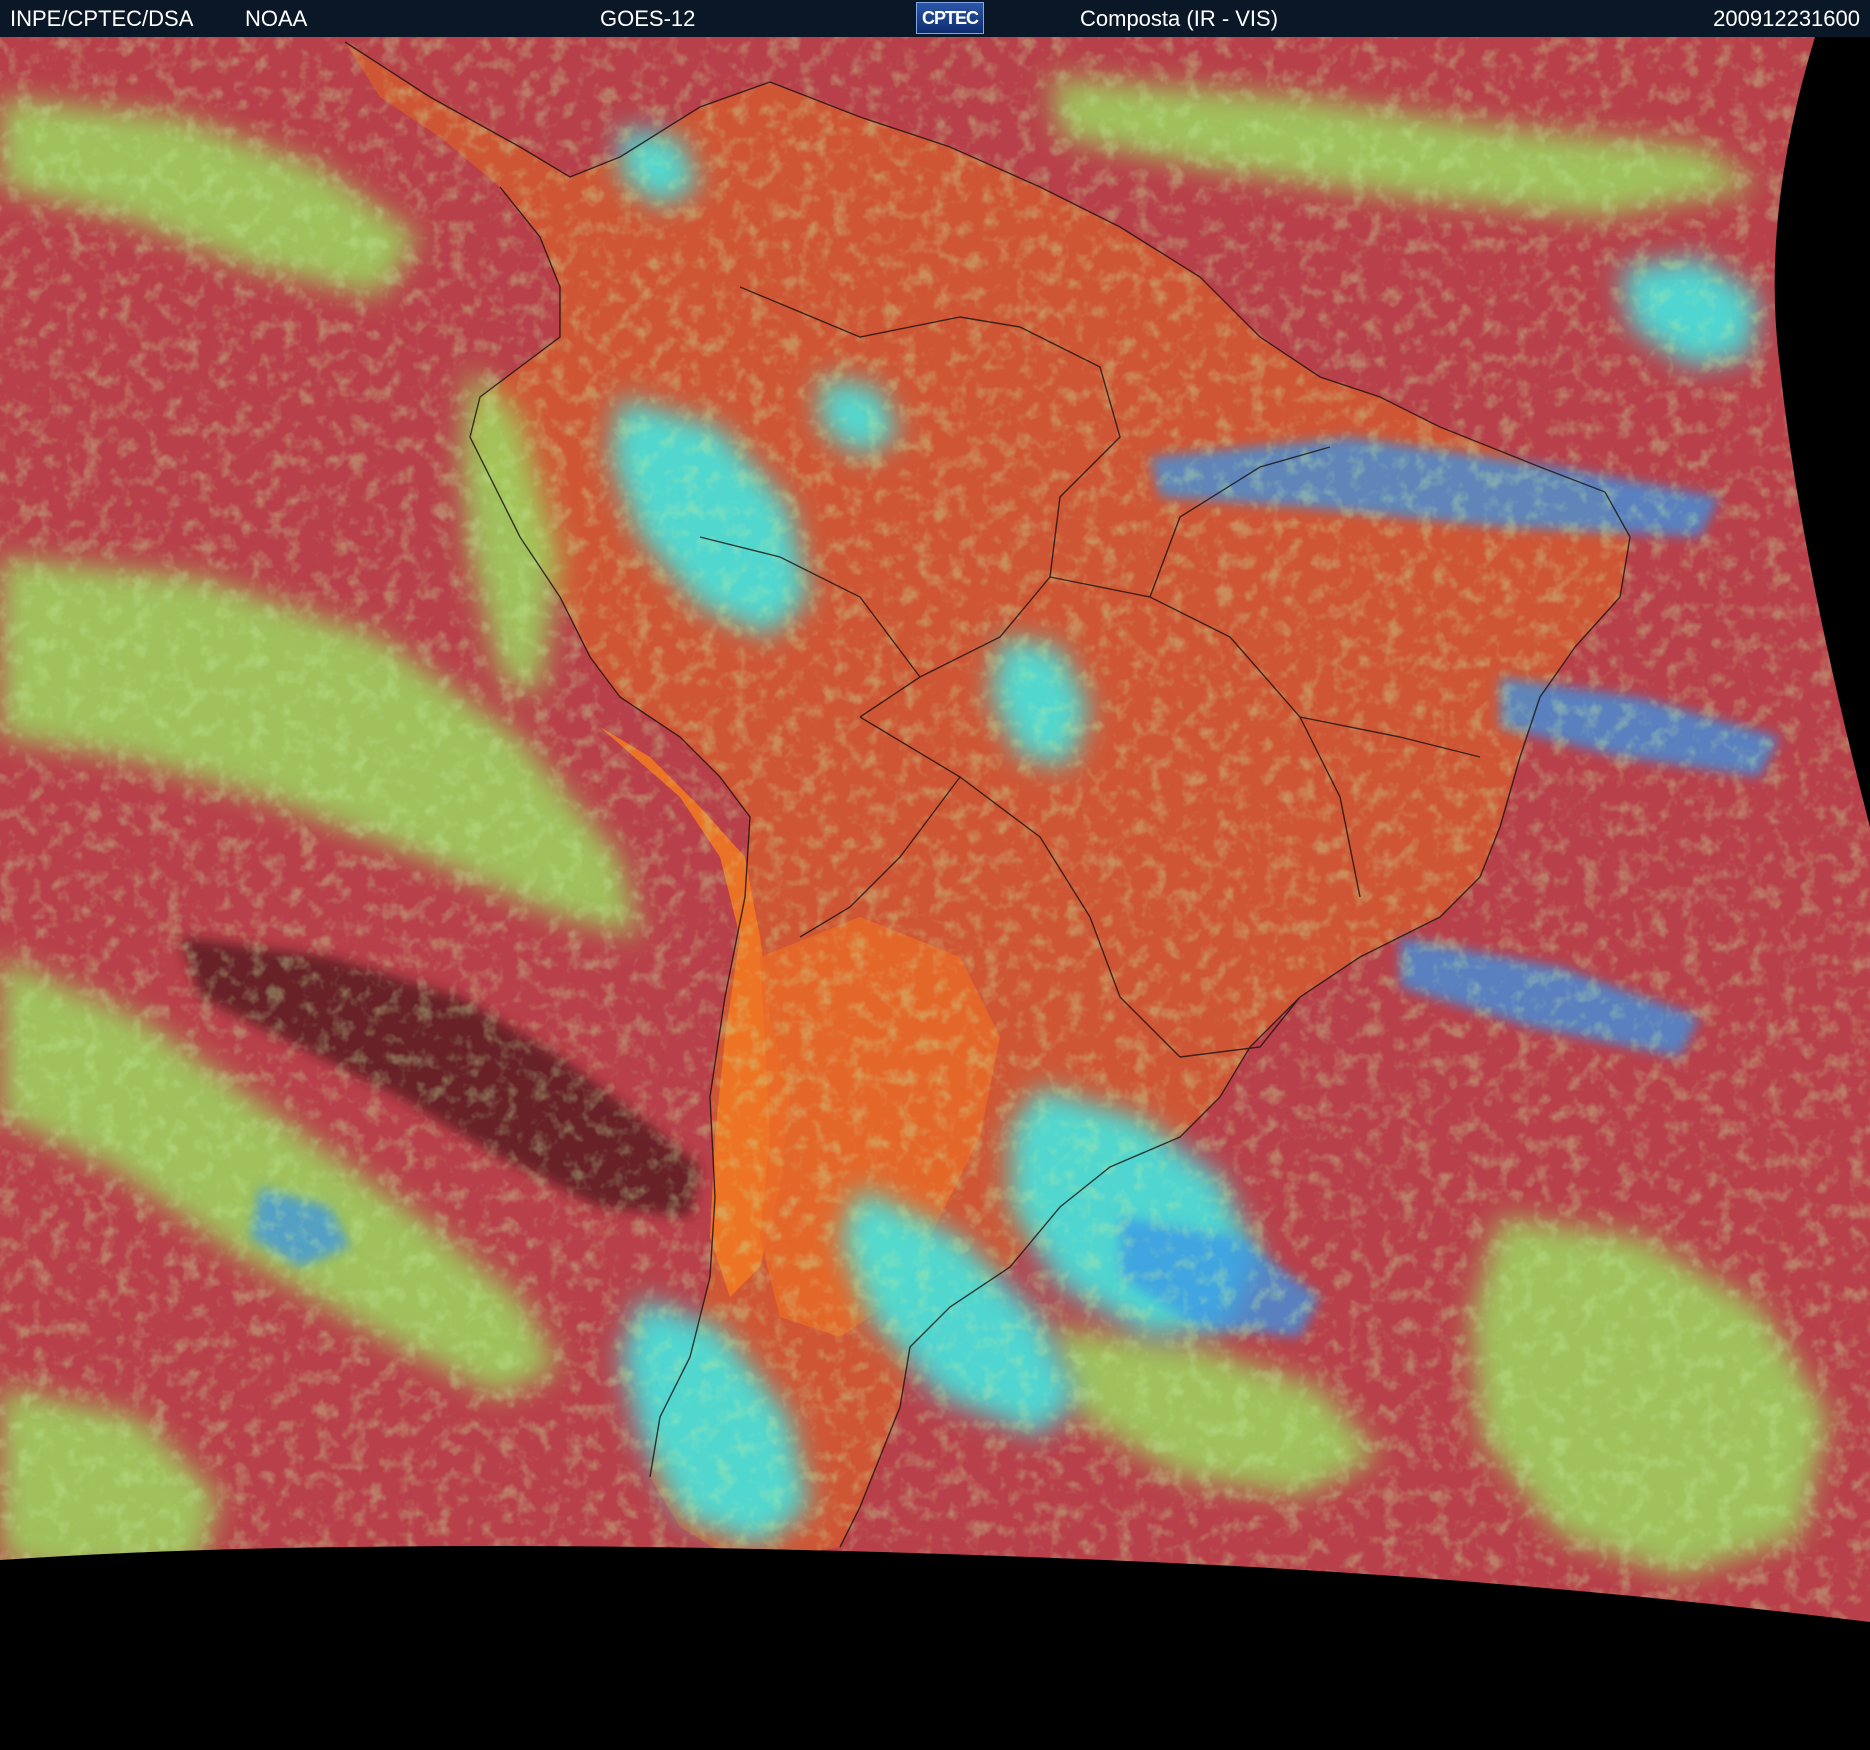 The image size is (1870, 1750). I want to click on product-label: Composta (IR - VIS), so click(1179, 18).